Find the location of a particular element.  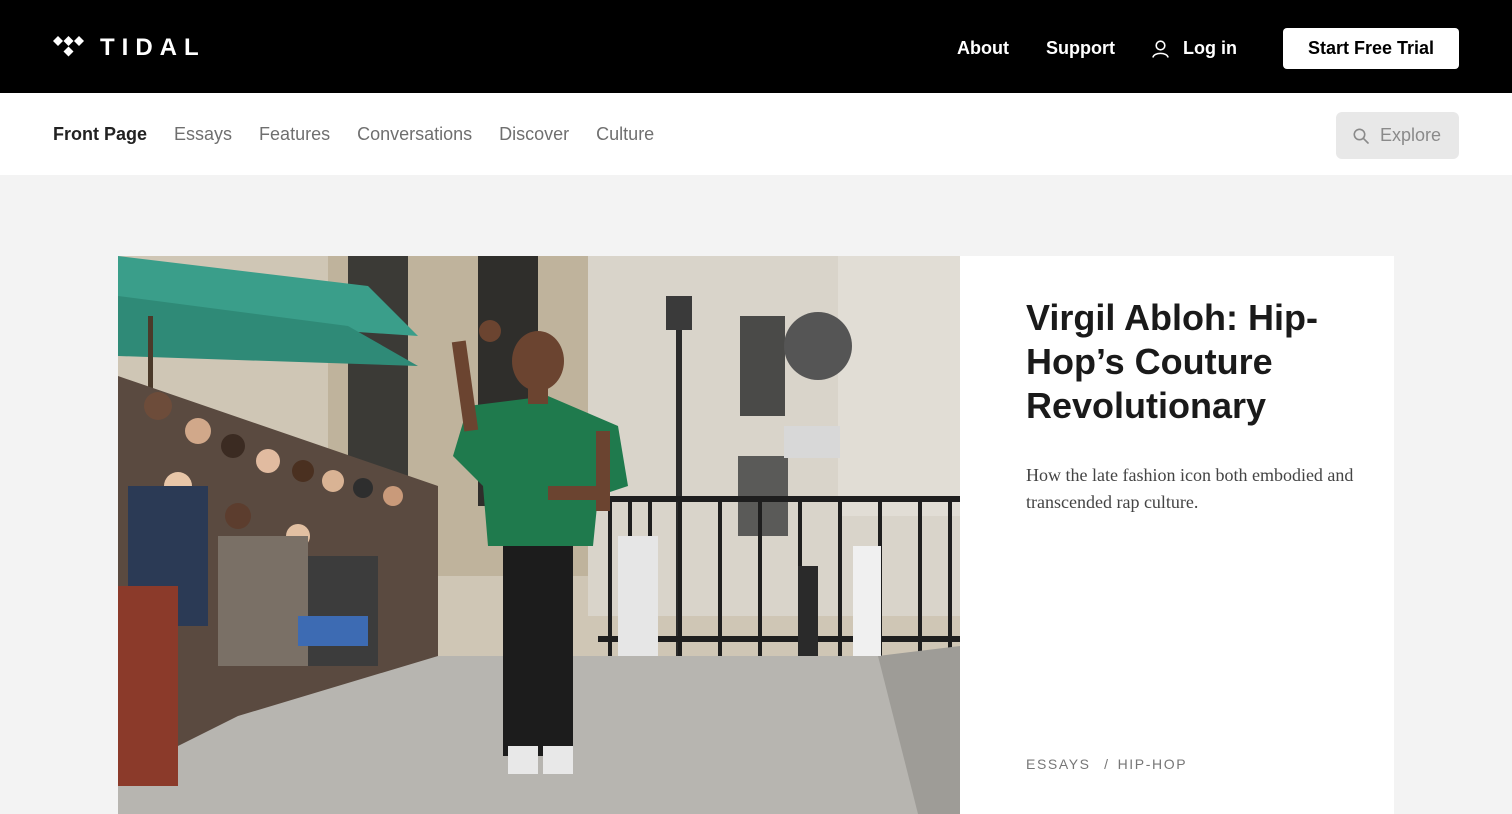

article-tags: ESSAYS / HIP-HOP is located at coordinates (1110, 764).